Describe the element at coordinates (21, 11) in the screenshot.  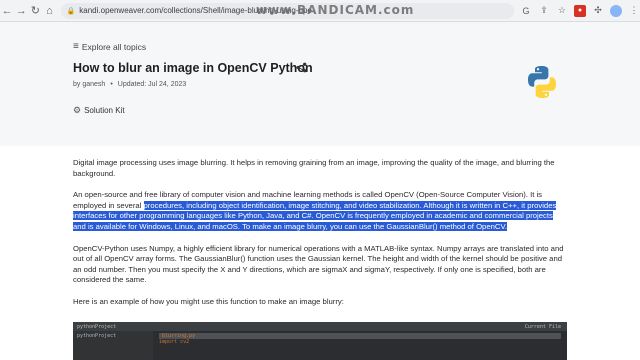
I see `forward-icon: →` at that location.